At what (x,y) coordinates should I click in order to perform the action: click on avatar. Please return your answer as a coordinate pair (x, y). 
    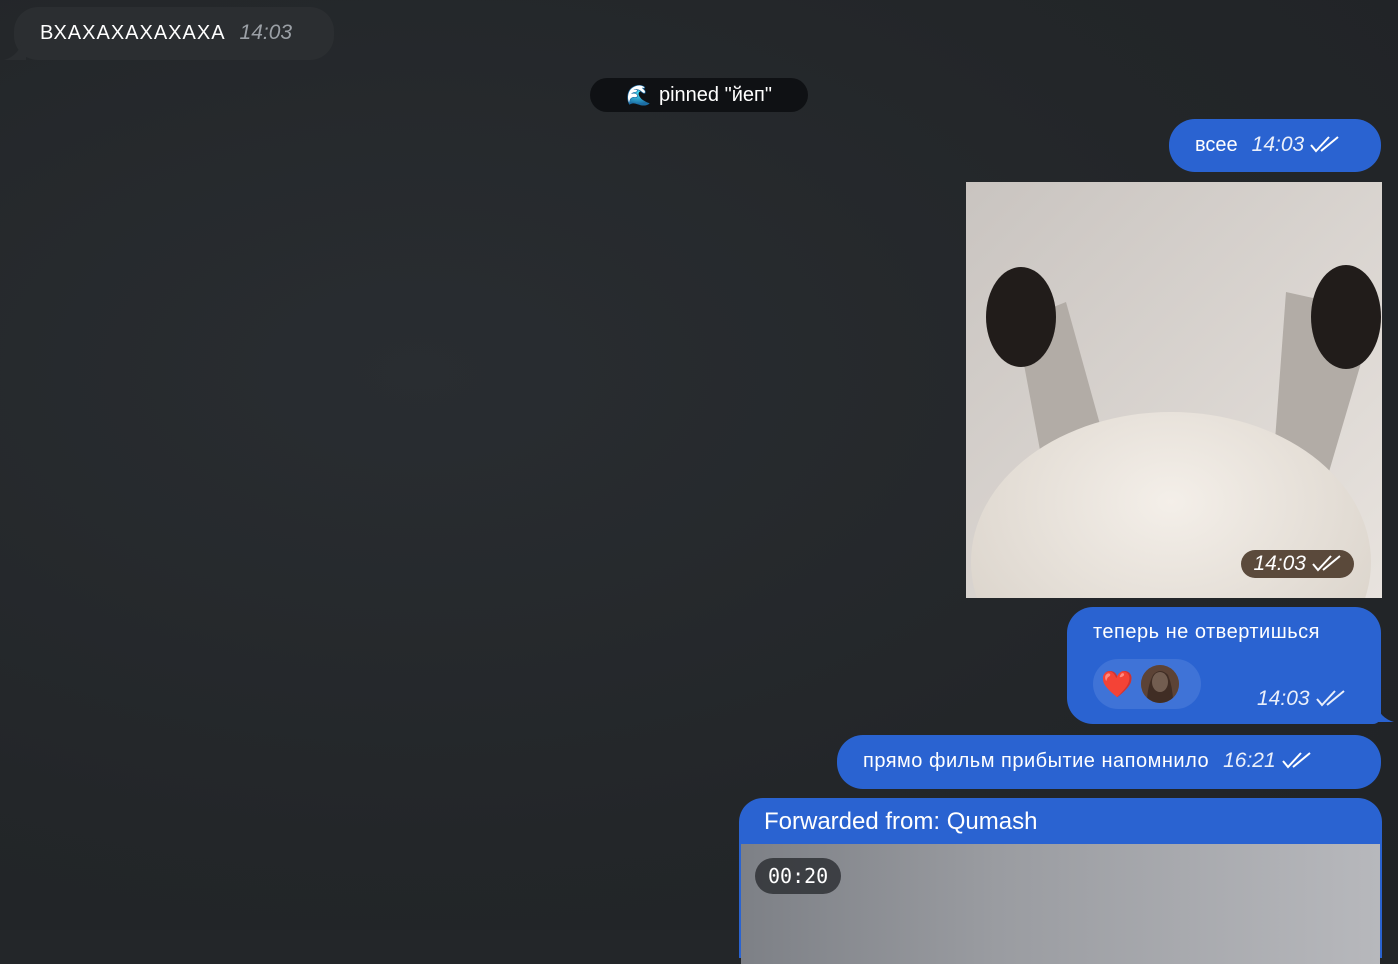
    Looking at the image, I should click on (1160, 684).